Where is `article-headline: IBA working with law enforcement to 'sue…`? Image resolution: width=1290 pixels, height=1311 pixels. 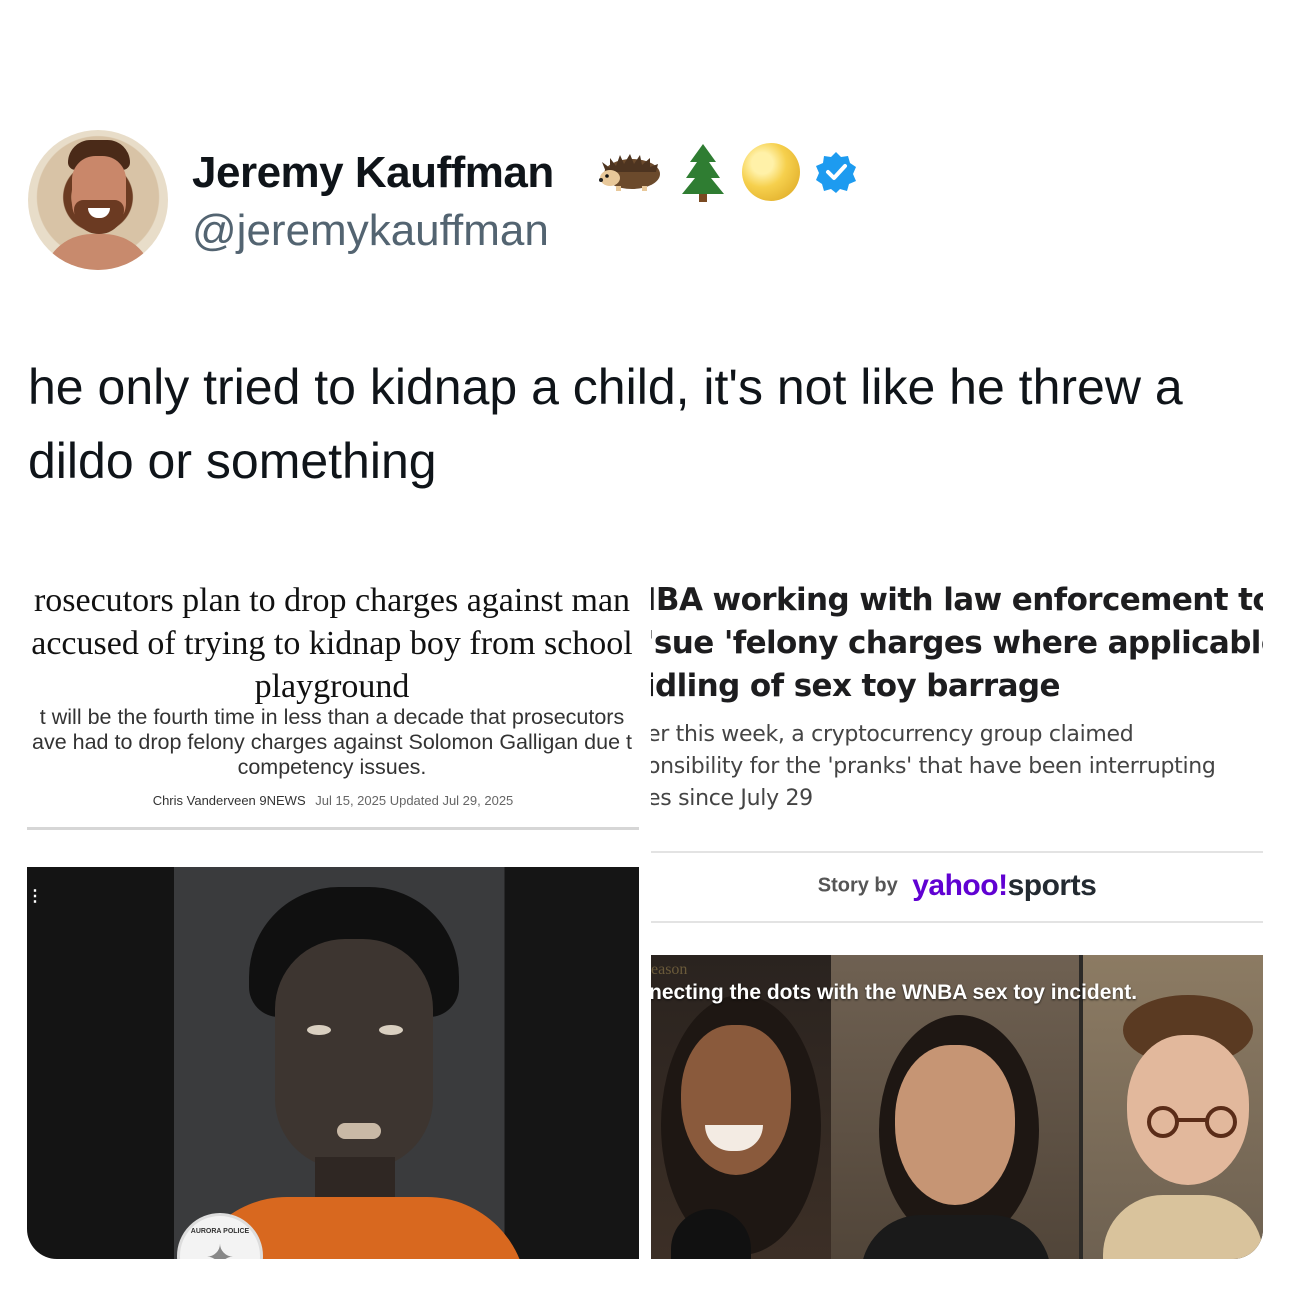 article-headline: IBA working with law enforcement to 'sue… is located at coordinates (957, 643).